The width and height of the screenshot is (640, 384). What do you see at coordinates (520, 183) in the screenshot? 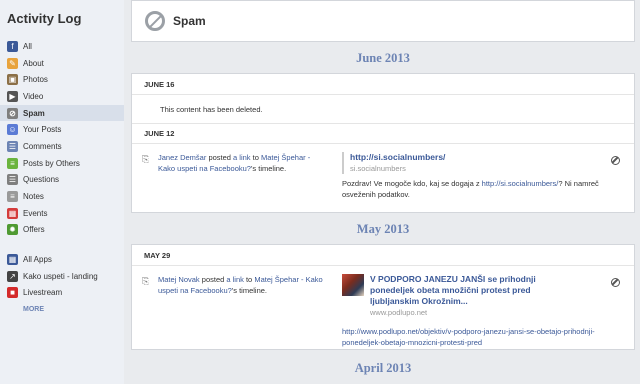
I see `message-link: http://si.socialnumbers/` at bounding box center [520, 183].